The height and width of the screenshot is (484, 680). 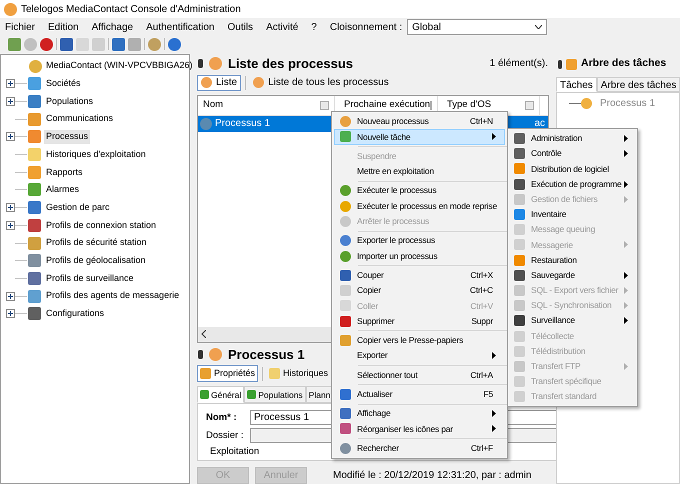 What do you see at coordinates (366, 27) in the screenshot?
I see `partition-label: Cloisonnement :` at bounding box center [366, 27].